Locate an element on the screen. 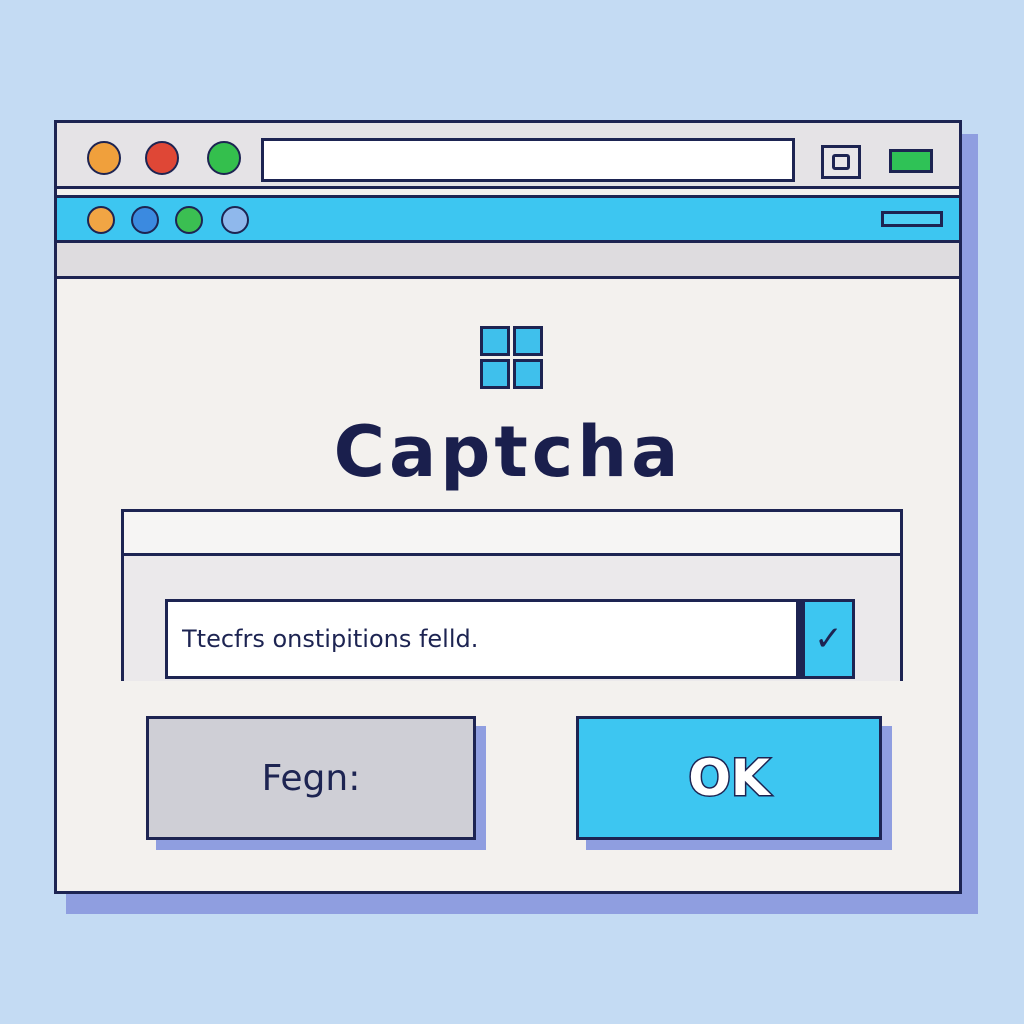  tab-dot-orange is located at coordinates (101, 220).